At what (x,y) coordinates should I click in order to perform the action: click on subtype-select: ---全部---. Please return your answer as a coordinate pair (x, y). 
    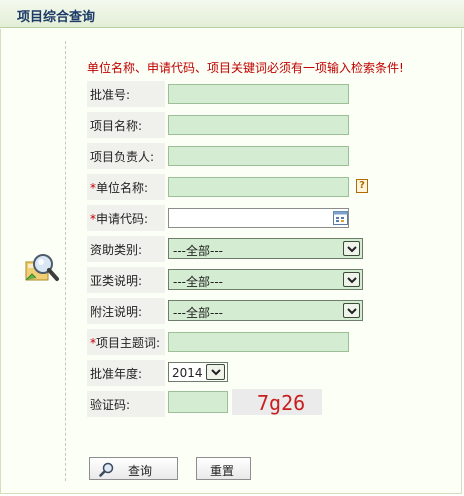
    Looking at the image, I should click on (265, 279).